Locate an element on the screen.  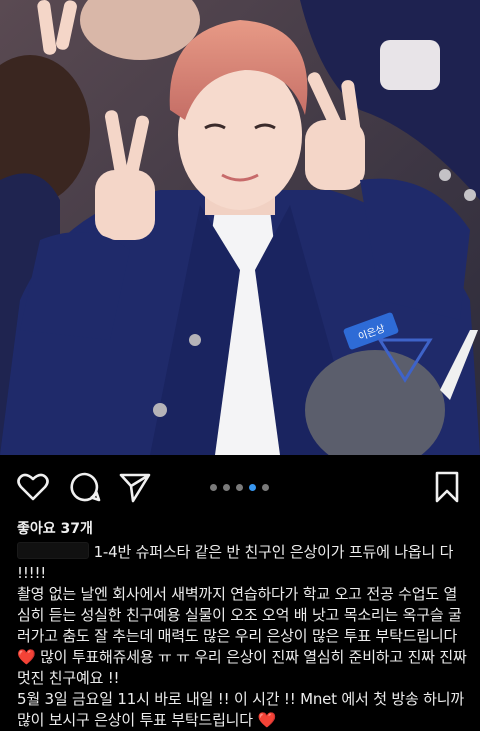
carousel-indicator is located at coordinates (239, 487).